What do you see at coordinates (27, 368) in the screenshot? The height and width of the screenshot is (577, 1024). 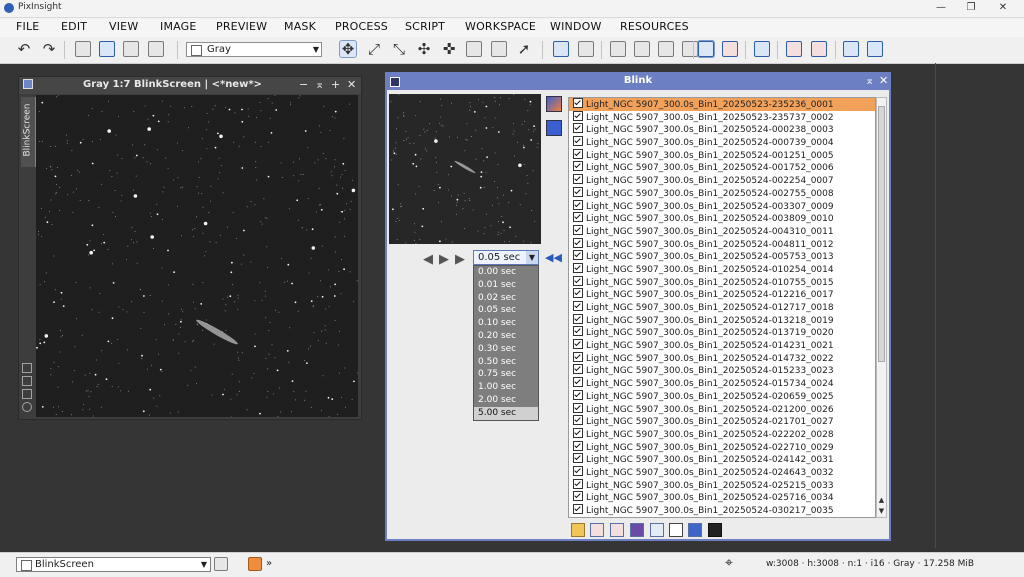 I see `view-link-icon` at bounding box center [27, 368].